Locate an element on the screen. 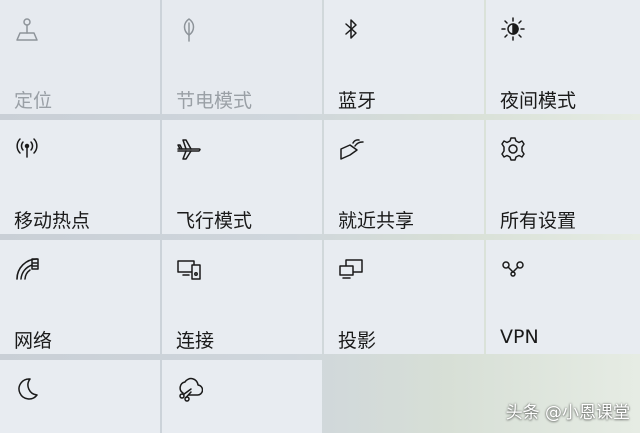 This screenshot has width=640, height=433. connect-icon is located at coordinates (189, 269).